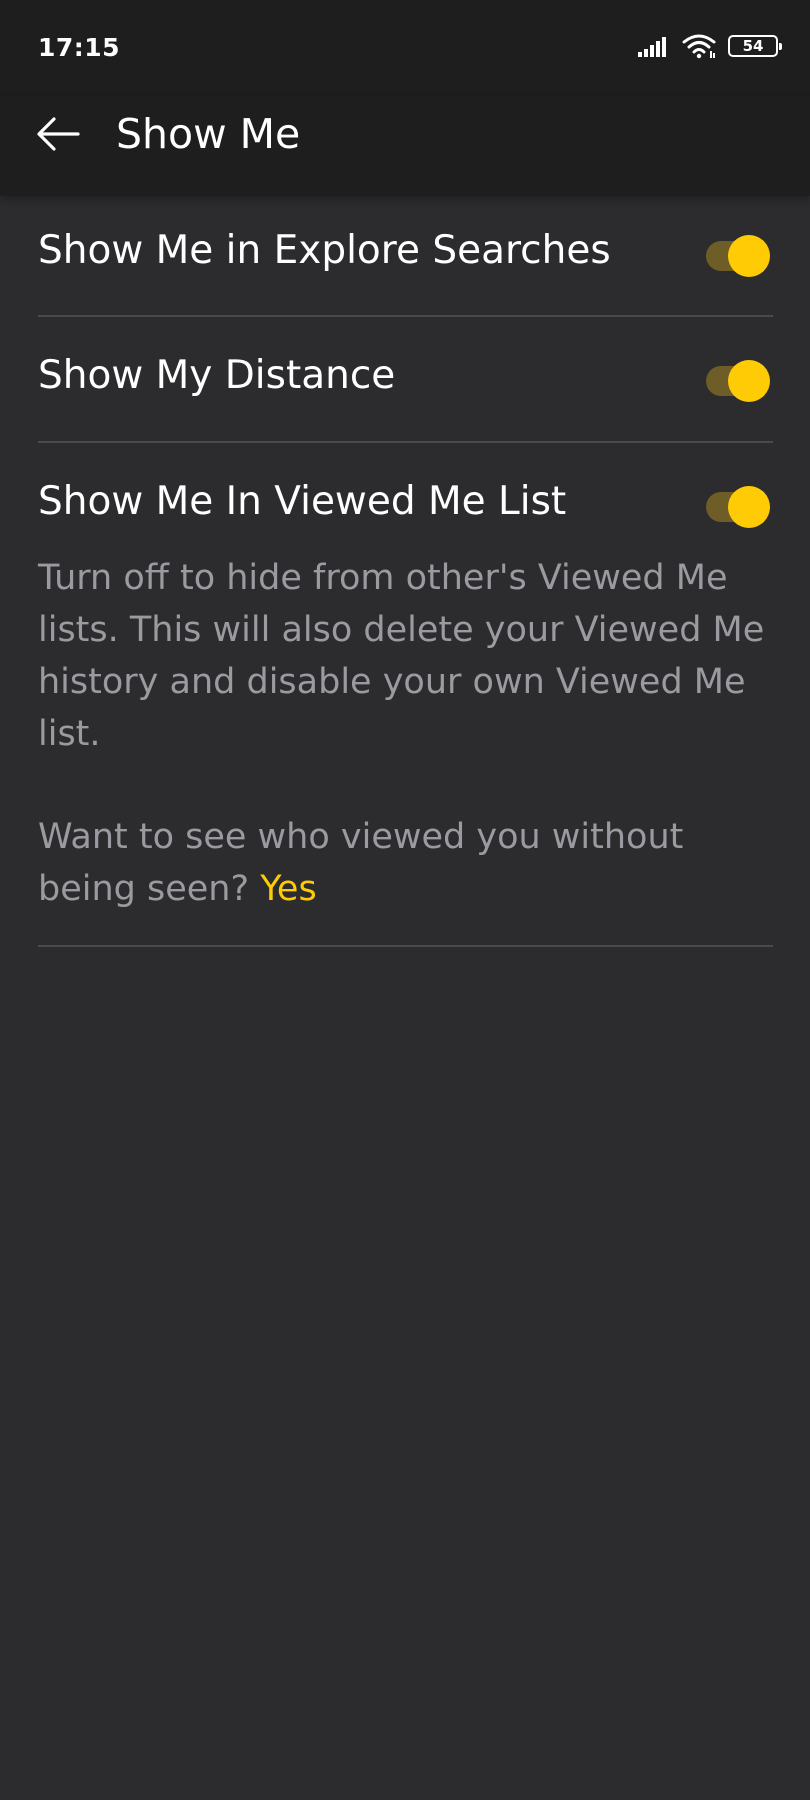  What do you see at coordinates (406, 377) in the screenshot?
I see `setting-row-my-distance: Show My Distance` at bounding box center [406, 377].